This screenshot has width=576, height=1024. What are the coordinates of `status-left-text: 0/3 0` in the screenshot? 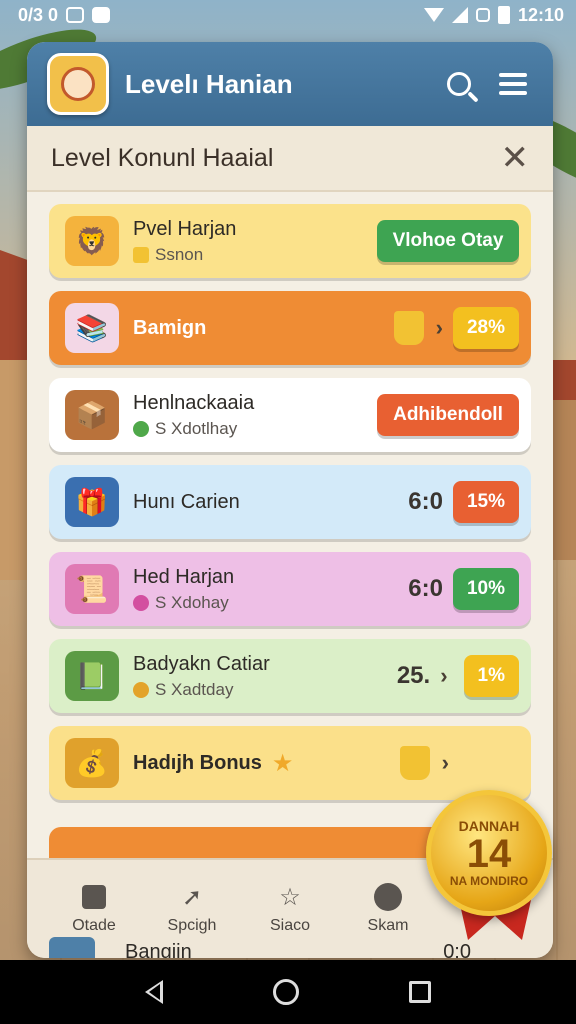 It's located at (38, 14).